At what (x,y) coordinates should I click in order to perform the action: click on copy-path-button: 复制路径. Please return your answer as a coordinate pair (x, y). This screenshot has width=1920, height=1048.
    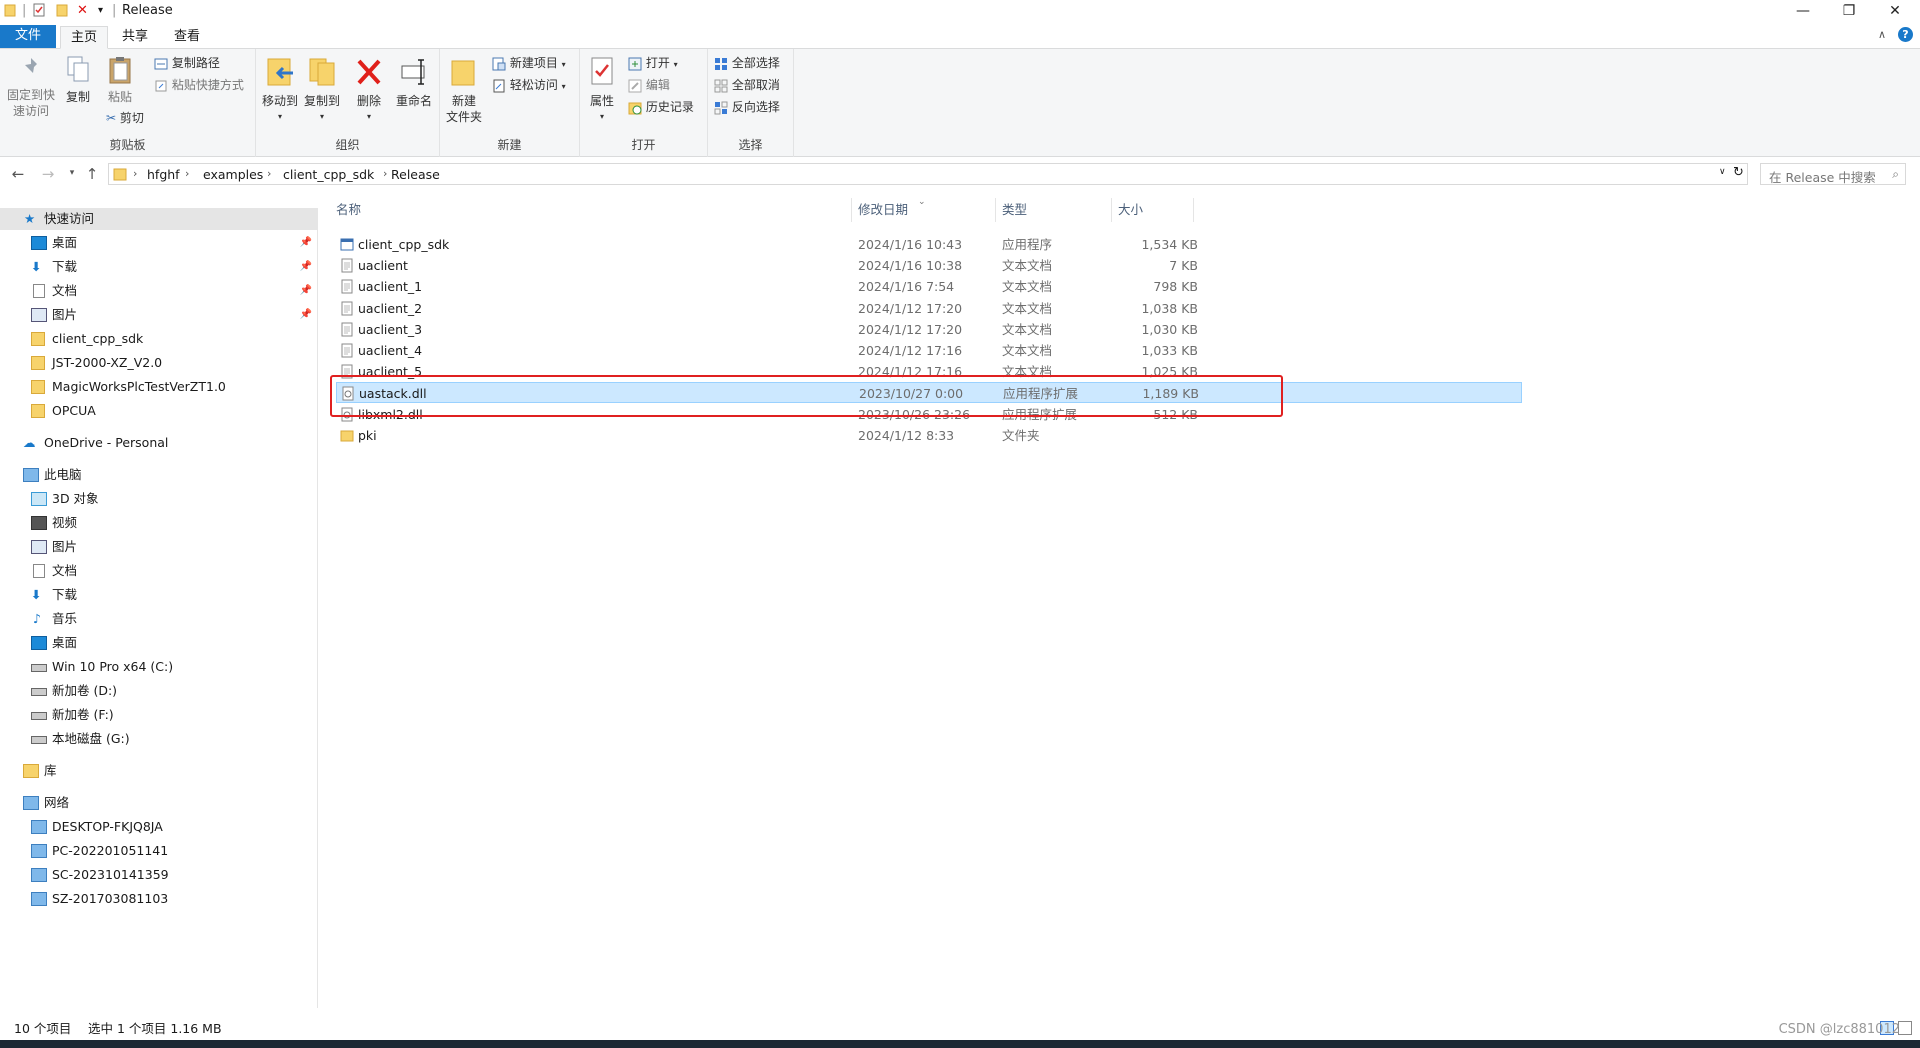
    Looking at the image, I should click on (187, 63).